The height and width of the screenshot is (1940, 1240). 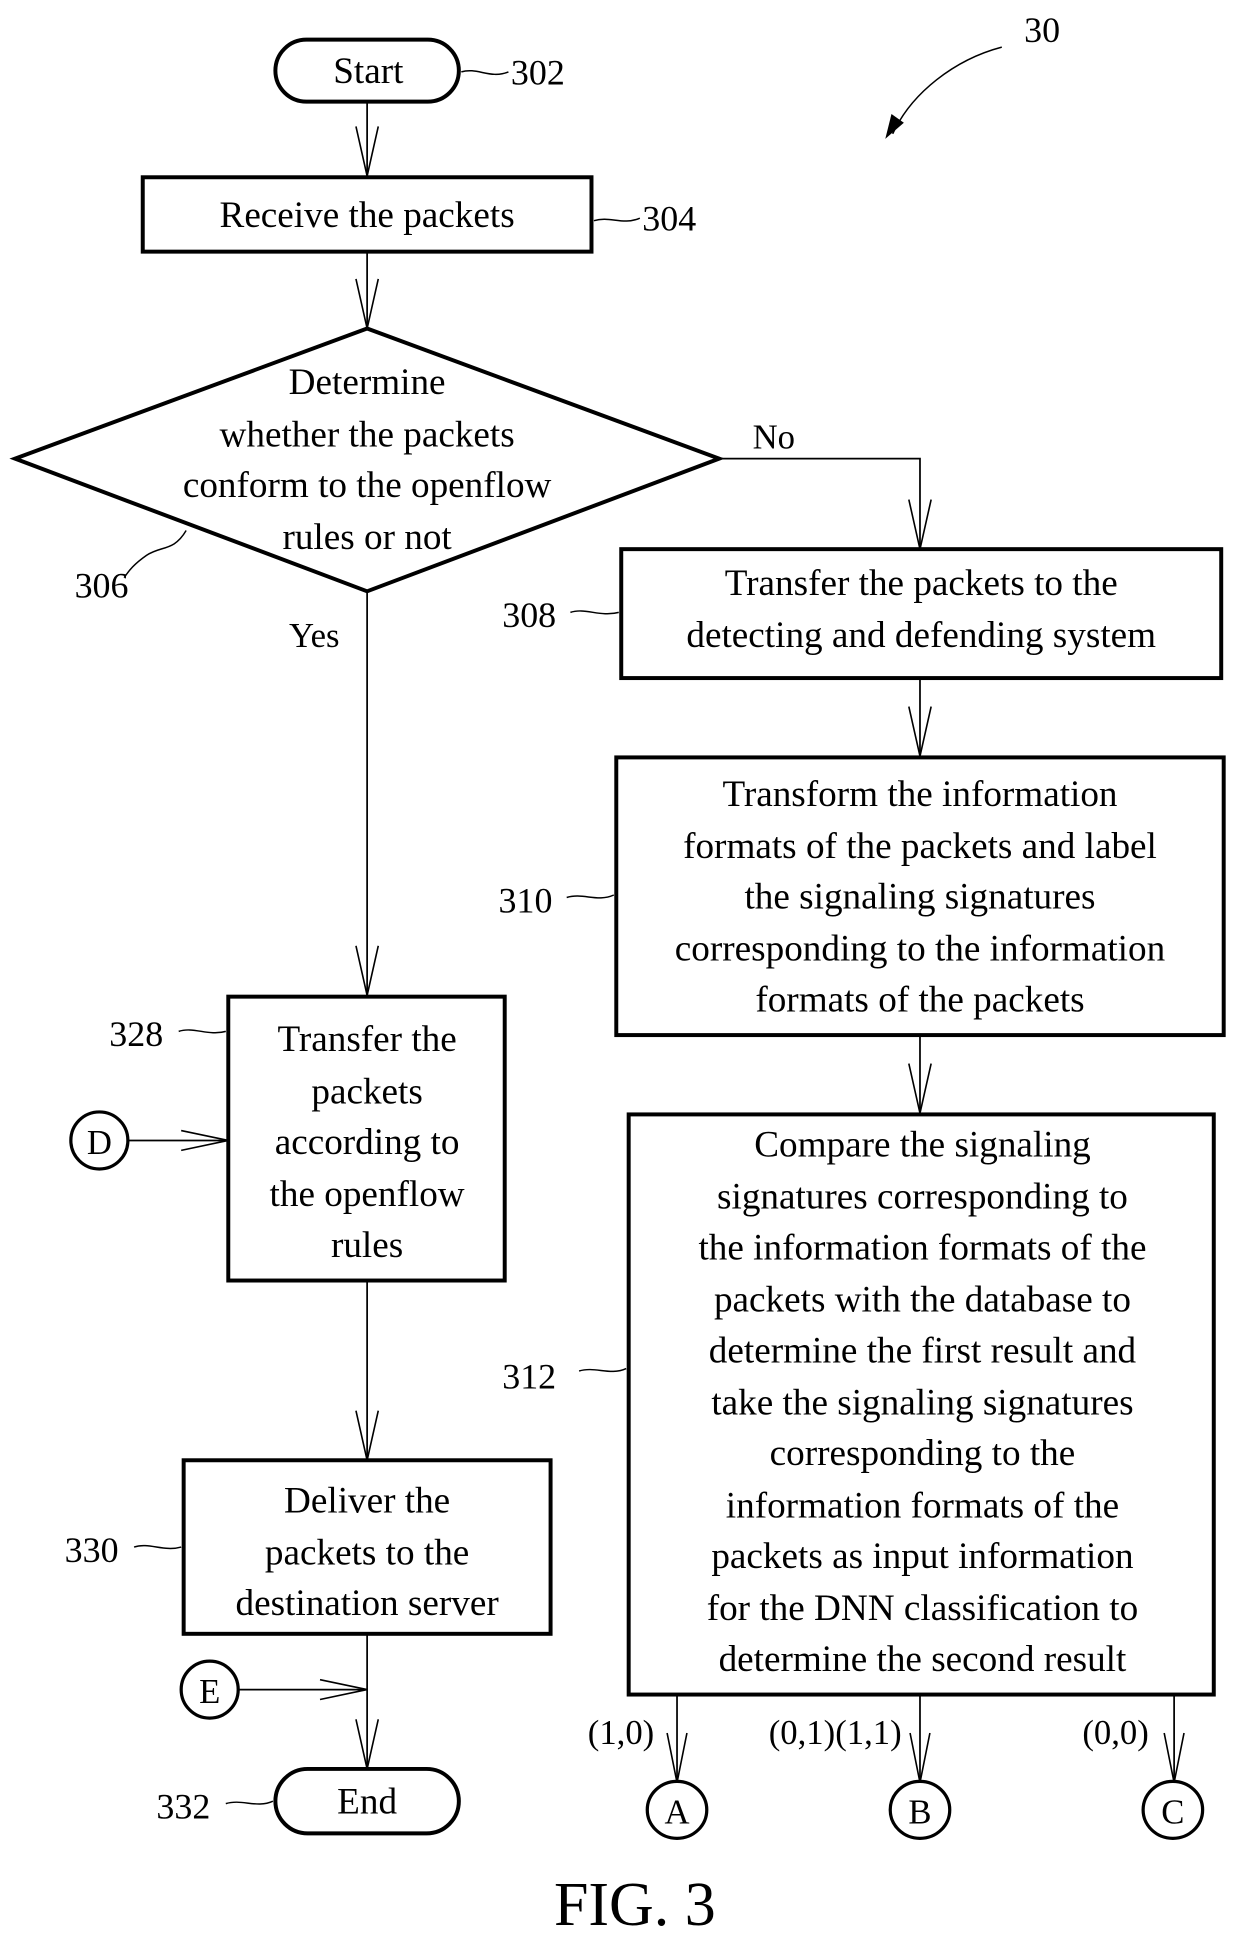 What do you see at coordinates (676, 1811) in the screenshot?
I see `connector-a-label: A` at bounding box center [676, 1811].